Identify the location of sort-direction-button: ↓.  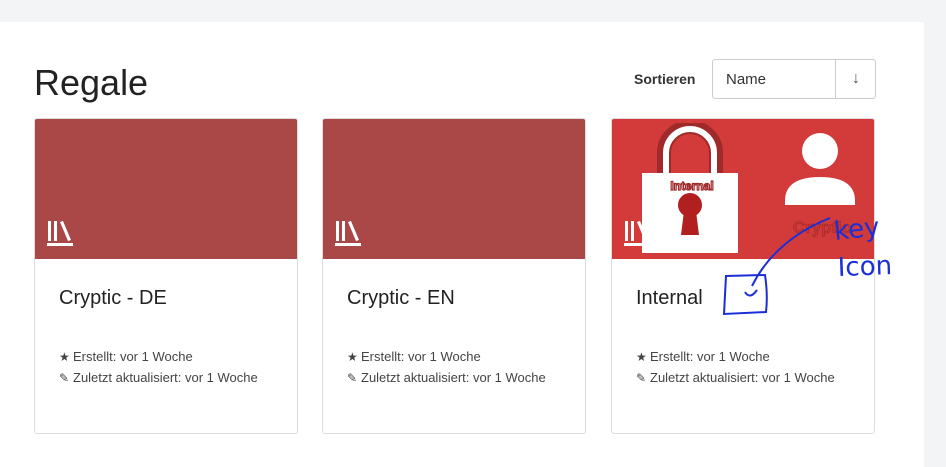
(856, 79).